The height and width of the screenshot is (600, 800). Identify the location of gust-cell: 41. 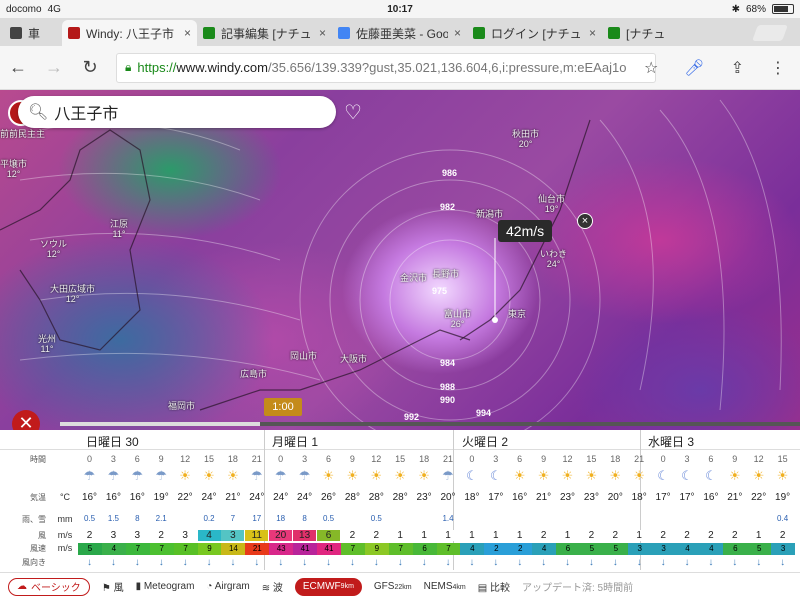
(329, 549).